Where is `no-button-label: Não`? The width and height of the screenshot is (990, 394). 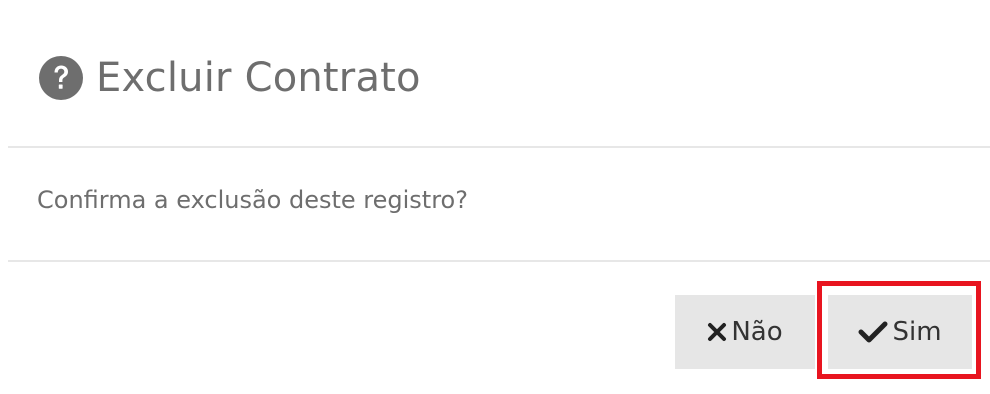 no-button-label: Não is located at coordinates (757, 332).